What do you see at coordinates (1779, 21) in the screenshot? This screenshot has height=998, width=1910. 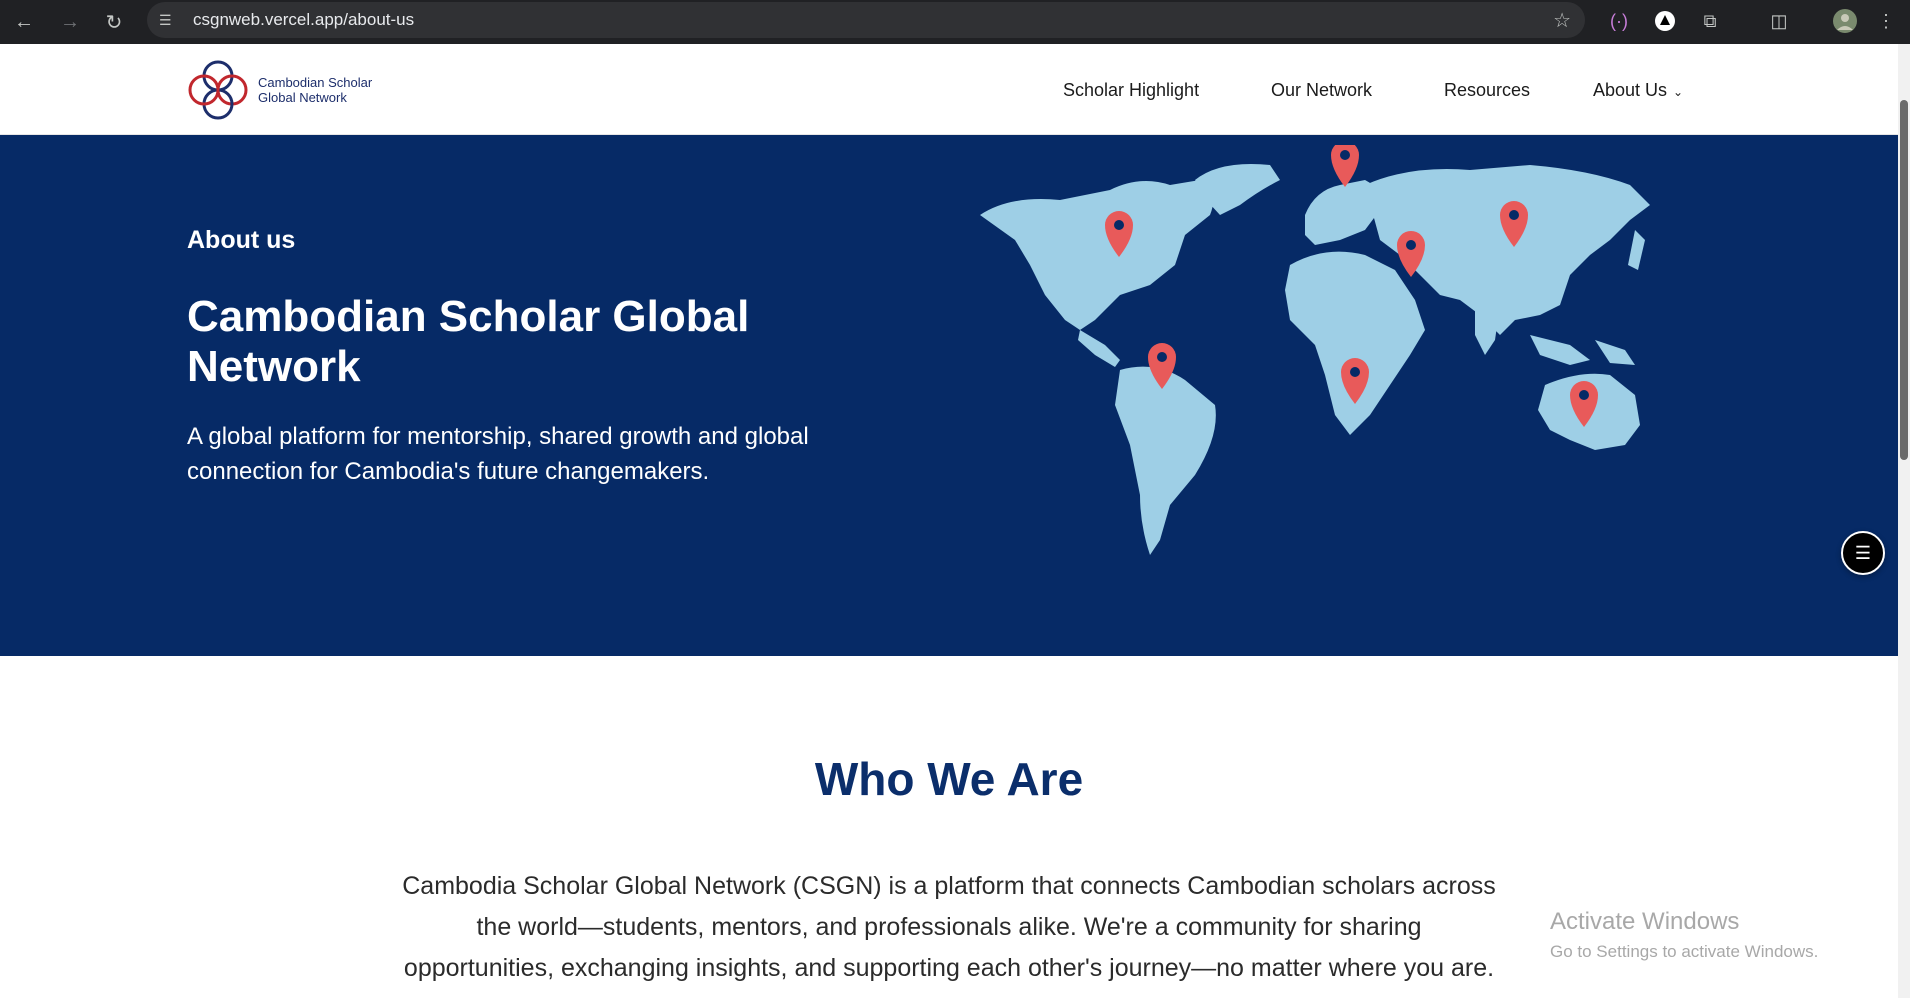 I see `tab-search-icon: ◫` at bounding box center [1779, 21].